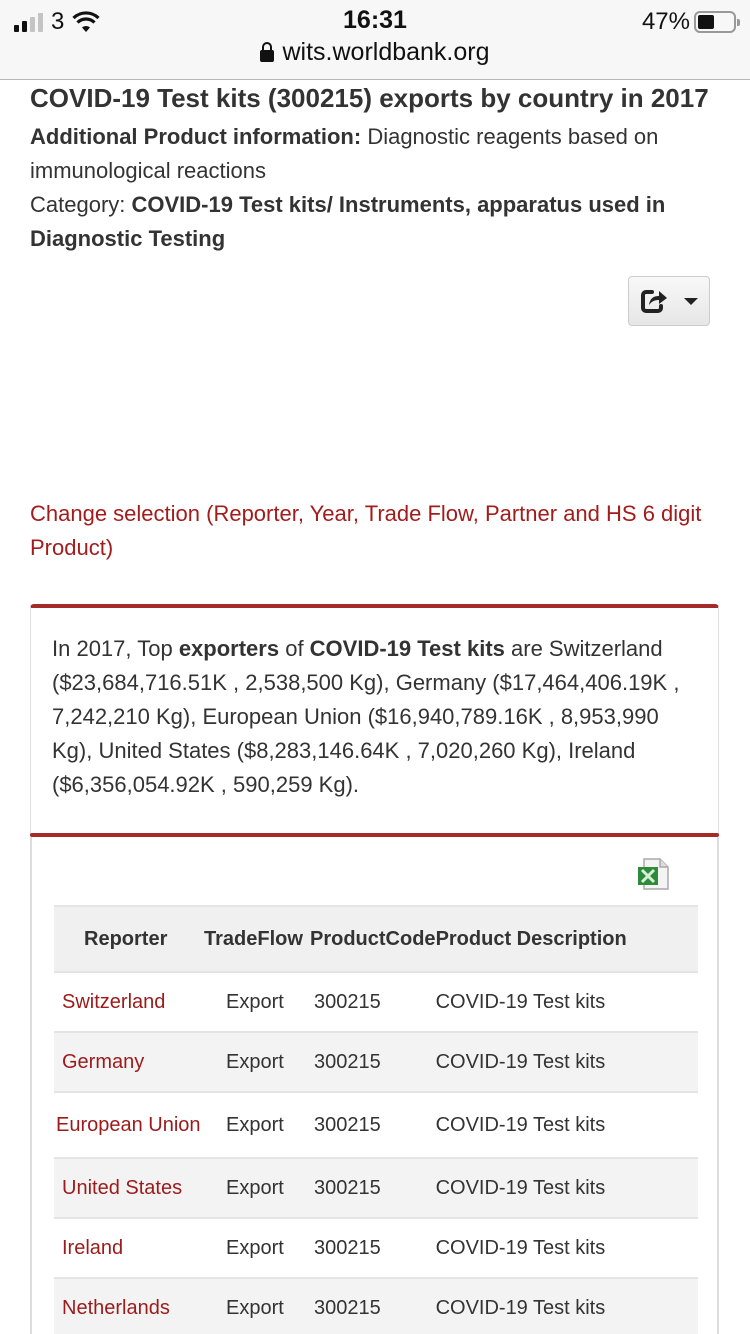 Image resolution: width=750 pixels, height=1334 pixels. What do you see at coordinates (116, 1308) in the screenshot?
I see `reporter-link: Netherlands` at bounding box center [116, 1308].